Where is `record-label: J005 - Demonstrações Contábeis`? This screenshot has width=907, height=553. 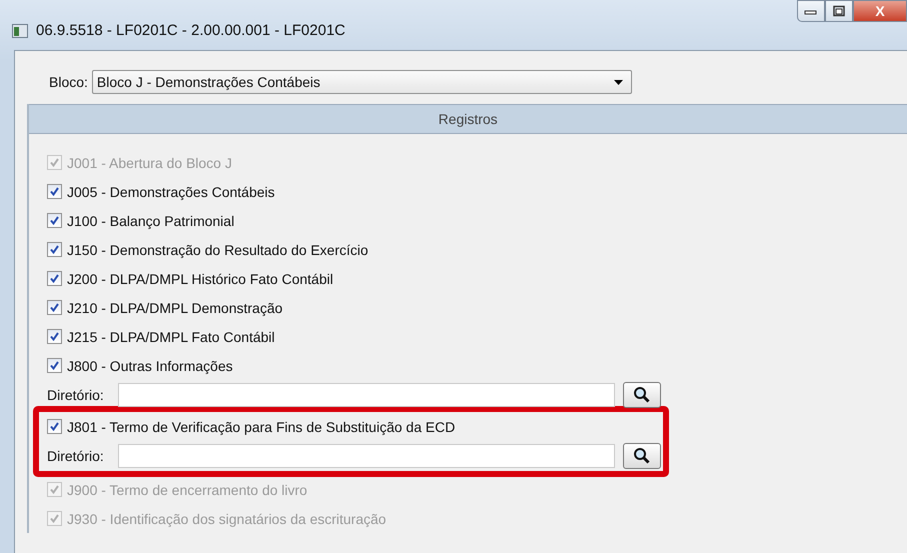
record-label: J005 - Demonstrações Contábeis is located at coordinates (171, 192).